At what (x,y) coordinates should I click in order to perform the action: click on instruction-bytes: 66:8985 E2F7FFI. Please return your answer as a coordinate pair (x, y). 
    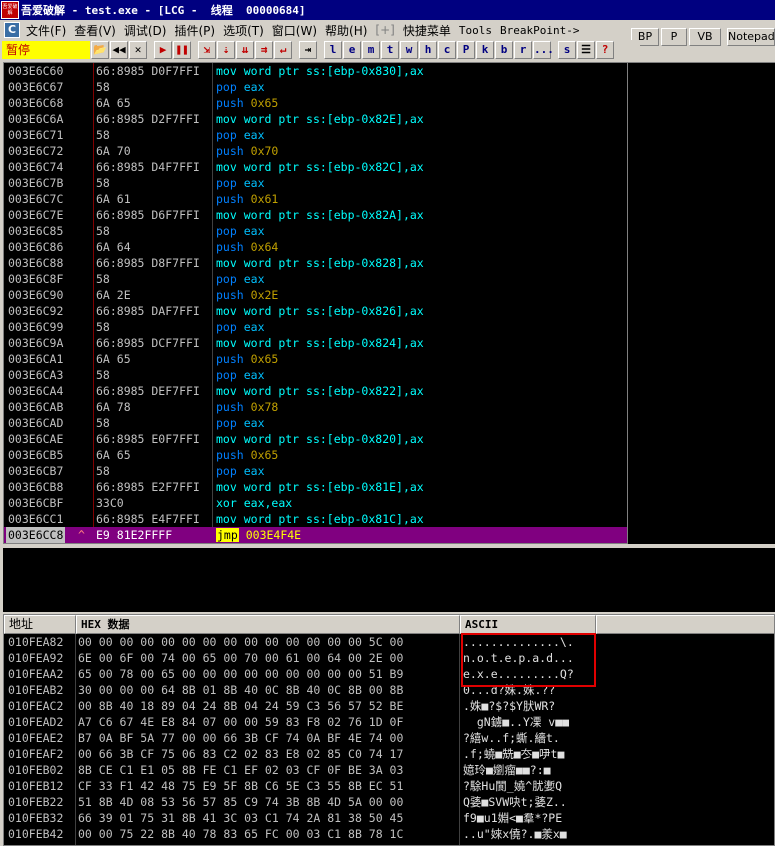
    Looking at the image, I should click on (148, 487).